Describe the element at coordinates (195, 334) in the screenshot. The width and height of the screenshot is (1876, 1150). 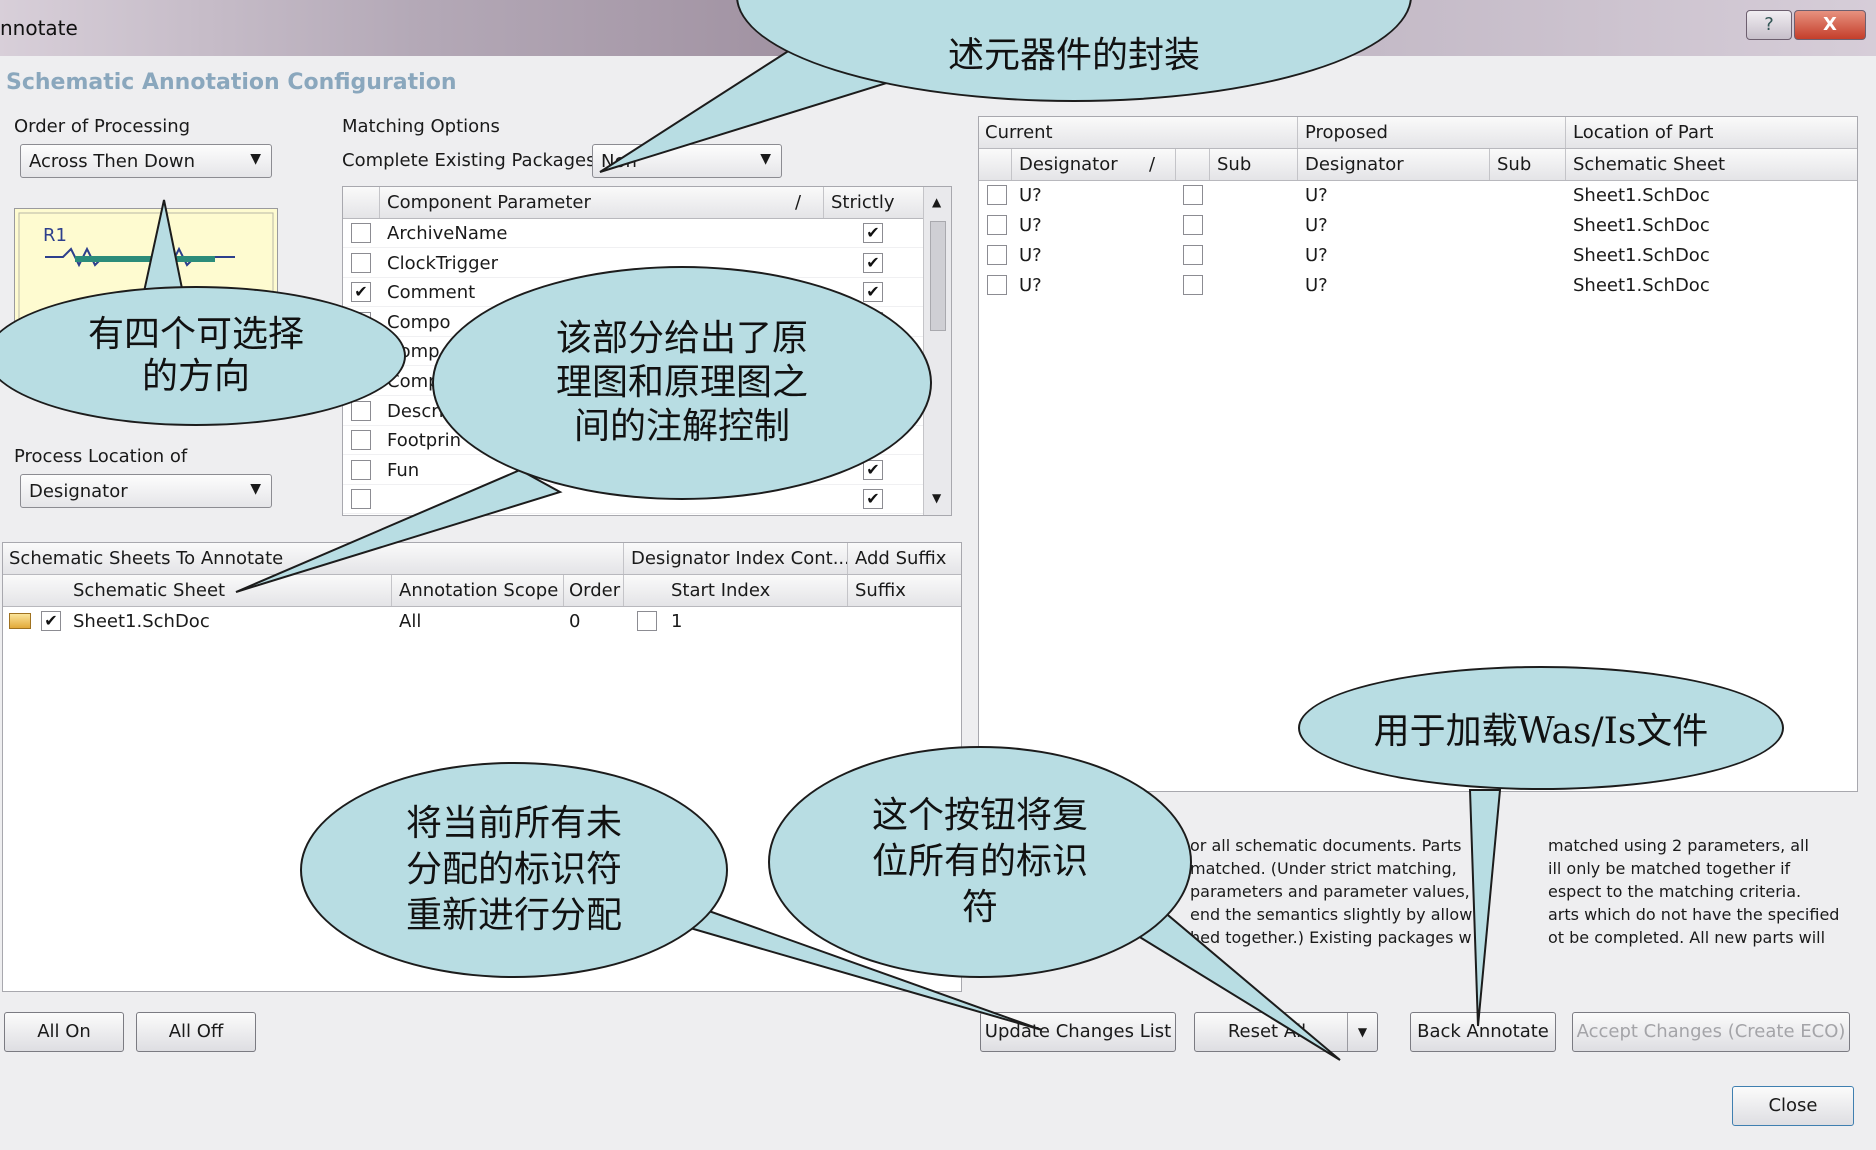
I see `callout-text: 有四个可选择` at that location.